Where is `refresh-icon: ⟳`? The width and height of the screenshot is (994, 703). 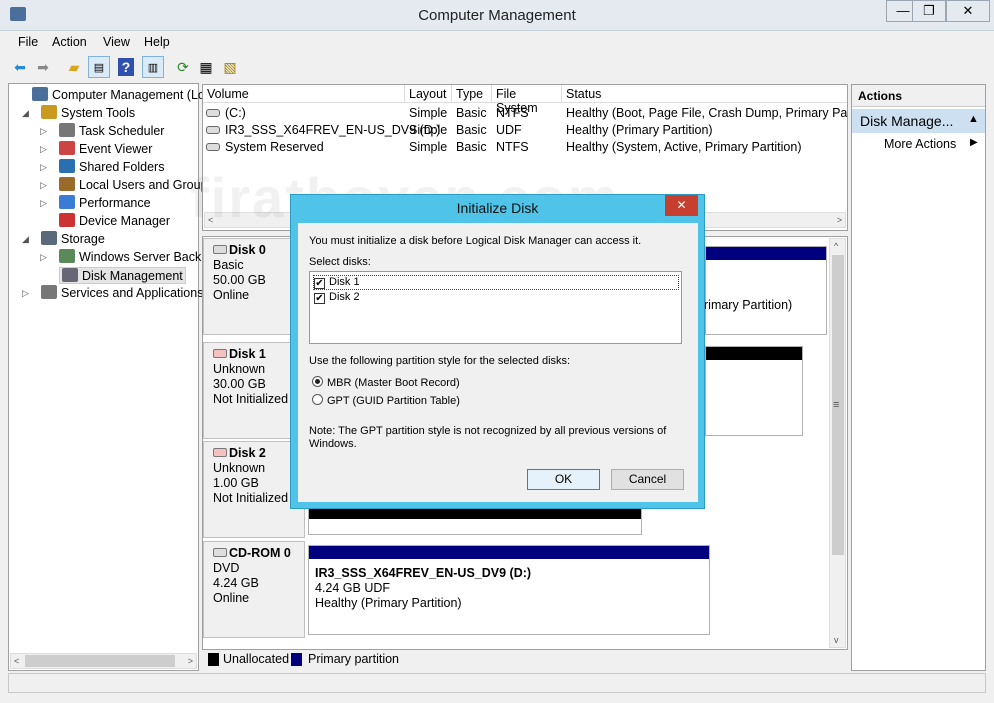 refresh-icon: ⟳ is located at coordinates (183, 67).